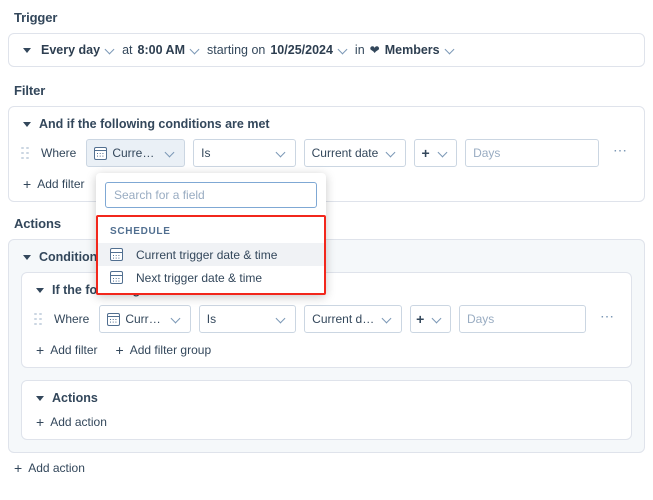  Describe the element at coordinates (30, 90) in the screenshot. I see `filter-section-title: Filter` at that location.